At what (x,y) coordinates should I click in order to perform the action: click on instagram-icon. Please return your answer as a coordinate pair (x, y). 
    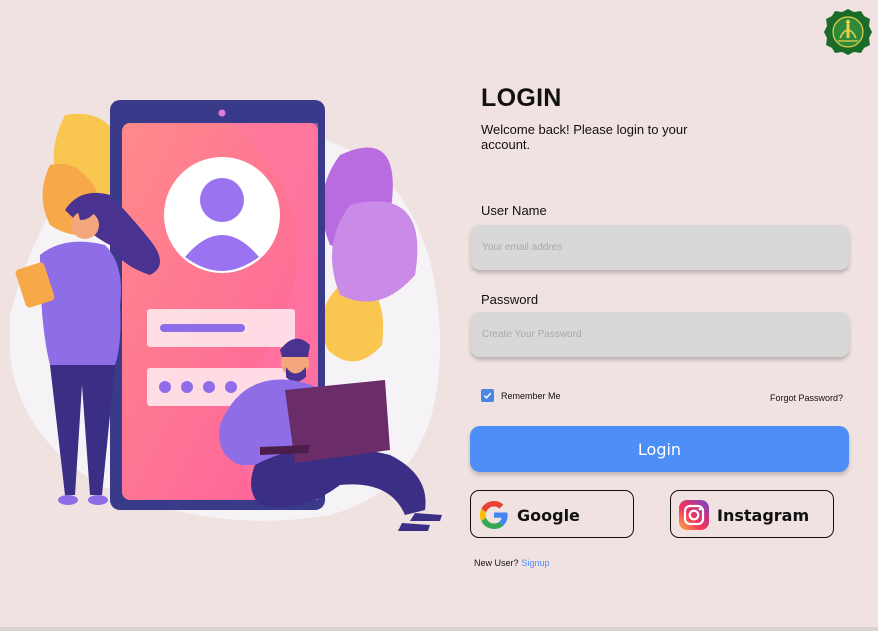
    Looking at the image, I should click on (694, 515).